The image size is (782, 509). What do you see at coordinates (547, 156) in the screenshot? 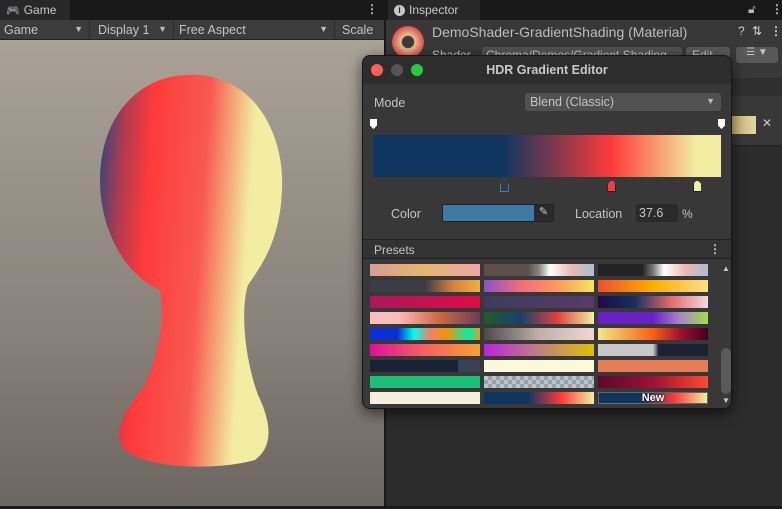
I see `gradient-preview-bar` at bounding box center [547, 156].